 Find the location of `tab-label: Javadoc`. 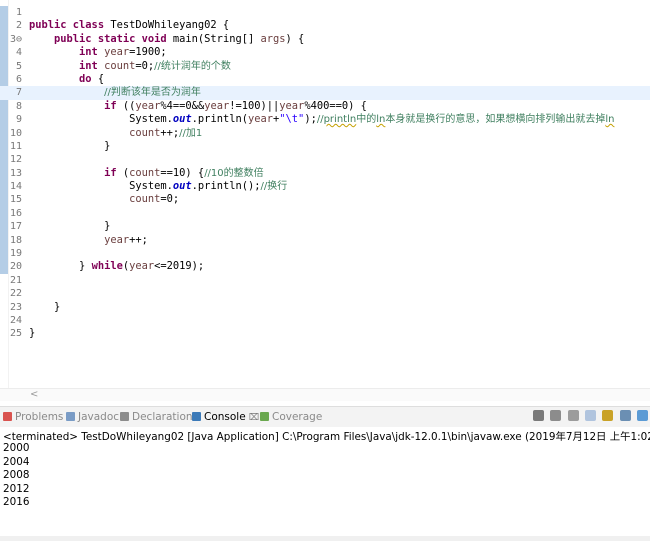

tab-label: Javadoc is located at coordinates (99, 417).